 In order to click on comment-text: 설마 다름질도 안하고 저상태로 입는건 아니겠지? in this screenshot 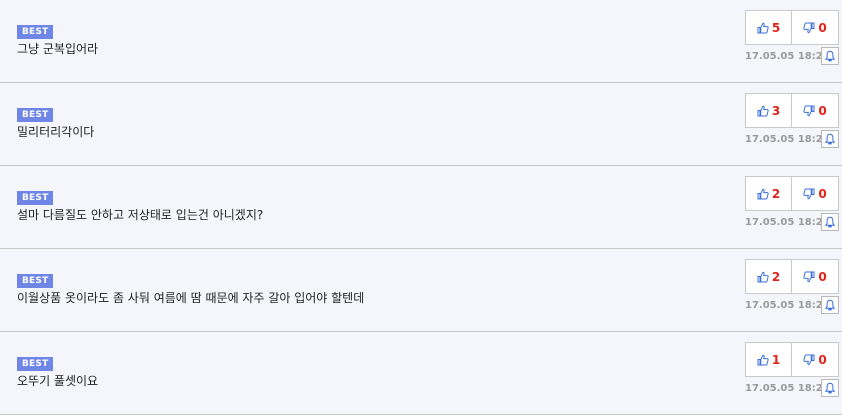, I will do `click(140, 215)`.